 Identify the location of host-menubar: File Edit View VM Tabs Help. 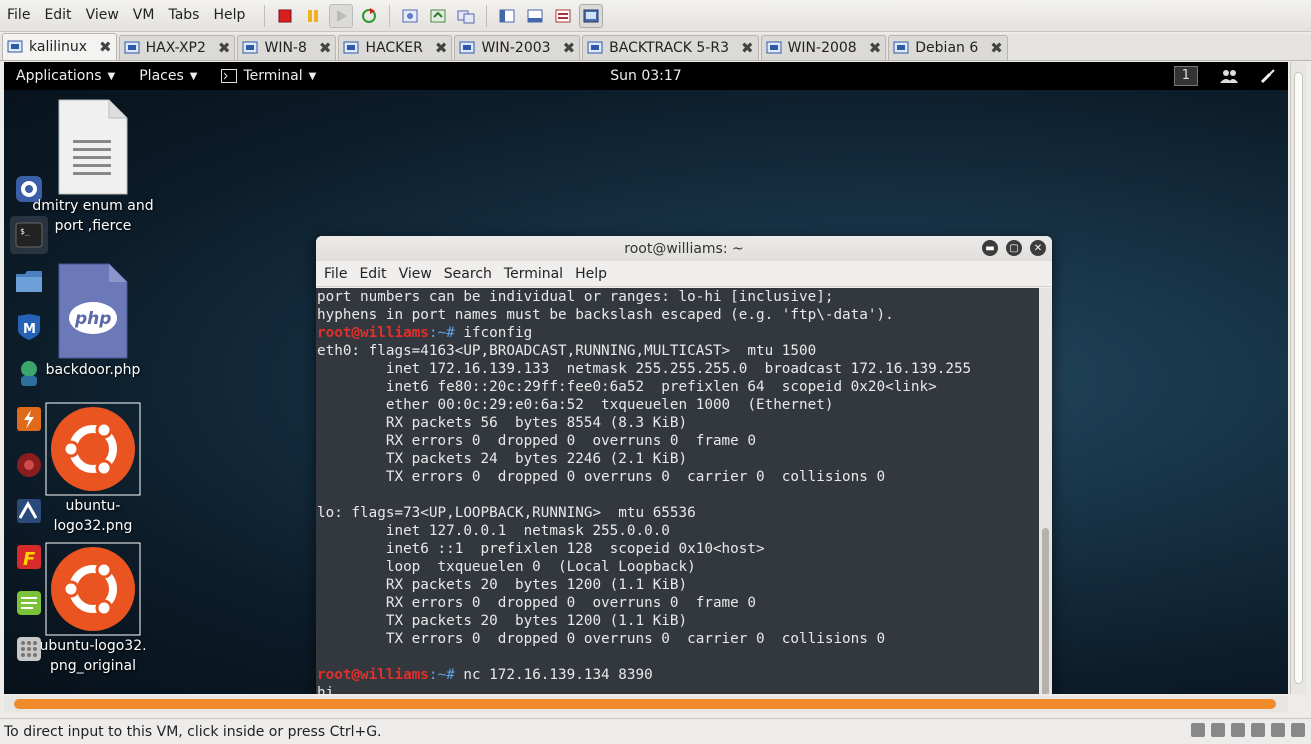
(655, 16).